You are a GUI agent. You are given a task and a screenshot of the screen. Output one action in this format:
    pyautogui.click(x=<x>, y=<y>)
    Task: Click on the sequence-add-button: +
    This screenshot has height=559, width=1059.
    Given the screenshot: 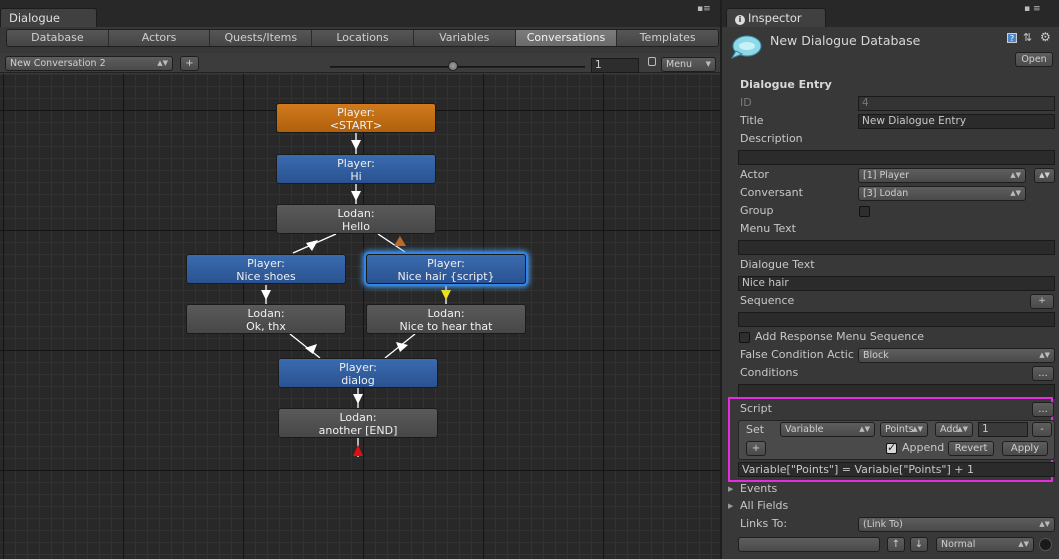 What is the action you would take?
    pyautogui.click(x=1042, y=301)
    